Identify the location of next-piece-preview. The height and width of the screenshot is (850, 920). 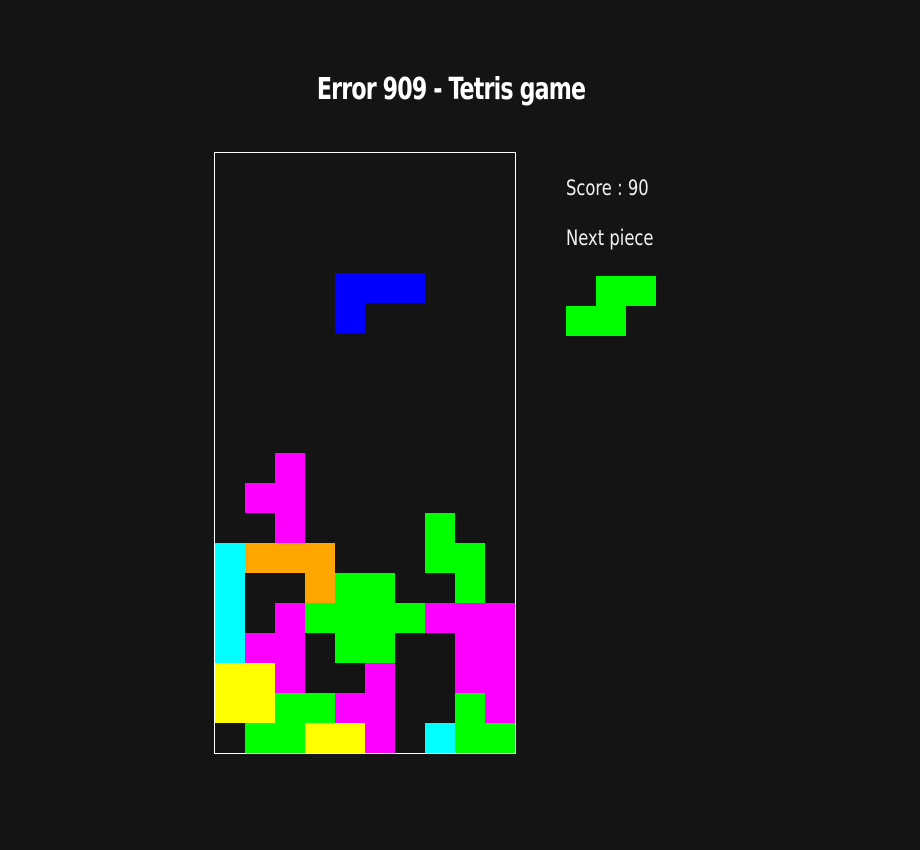
(611, 306).